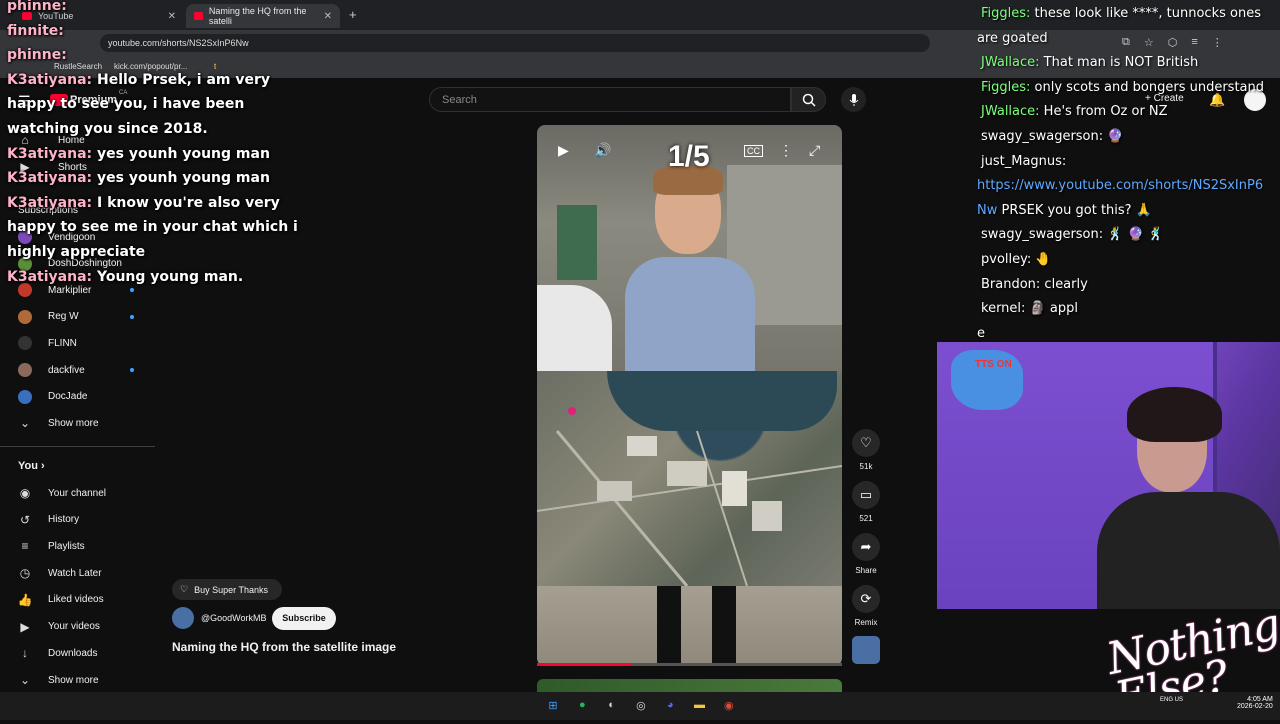 Image resolution: width=1280 pixels, height=724 pixels. I want to click on sidebar-item-you: ↺ History, so click(48, 520).